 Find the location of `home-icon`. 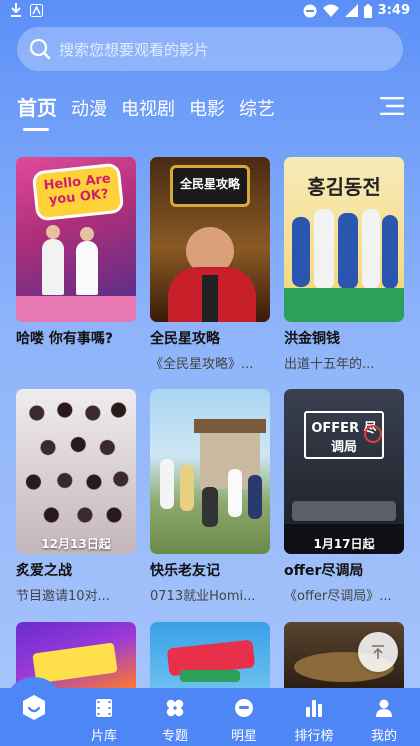

home-icon is located at coordinates (34, 707).